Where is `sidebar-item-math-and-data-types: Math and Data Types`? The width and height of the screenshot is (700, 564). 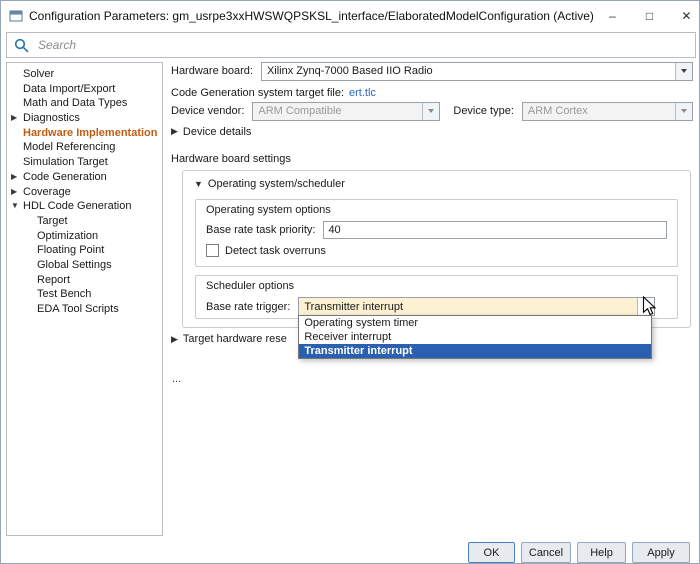
sidebar-item-math-and-data-types: Math and Data Types is located at coordinates (84, 103).